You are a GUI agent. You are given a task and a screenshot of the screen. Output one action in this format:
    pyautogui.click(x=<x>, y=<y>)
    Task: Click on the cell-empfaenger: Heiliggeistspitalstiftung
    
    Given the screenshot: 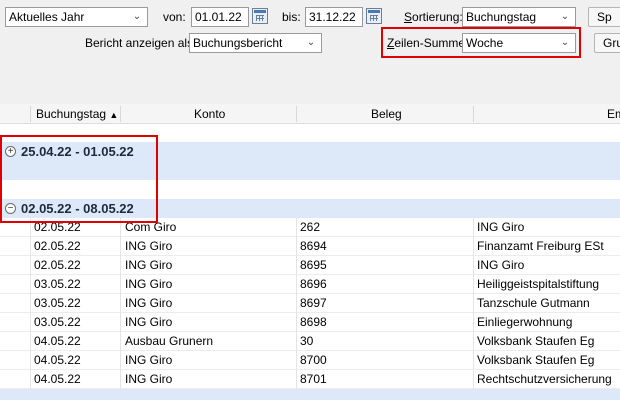 What is the action you would take?
    pyautogui.click(x=538, y=284)
    